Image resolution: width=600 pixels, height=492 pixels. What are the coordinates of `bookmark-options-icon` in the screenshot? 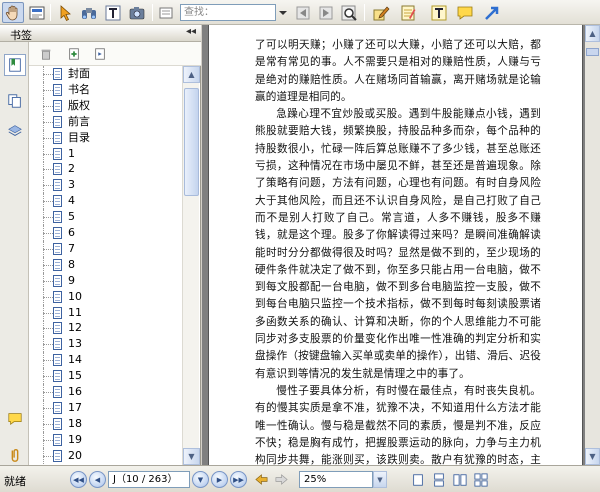 It's located at (100, 54).